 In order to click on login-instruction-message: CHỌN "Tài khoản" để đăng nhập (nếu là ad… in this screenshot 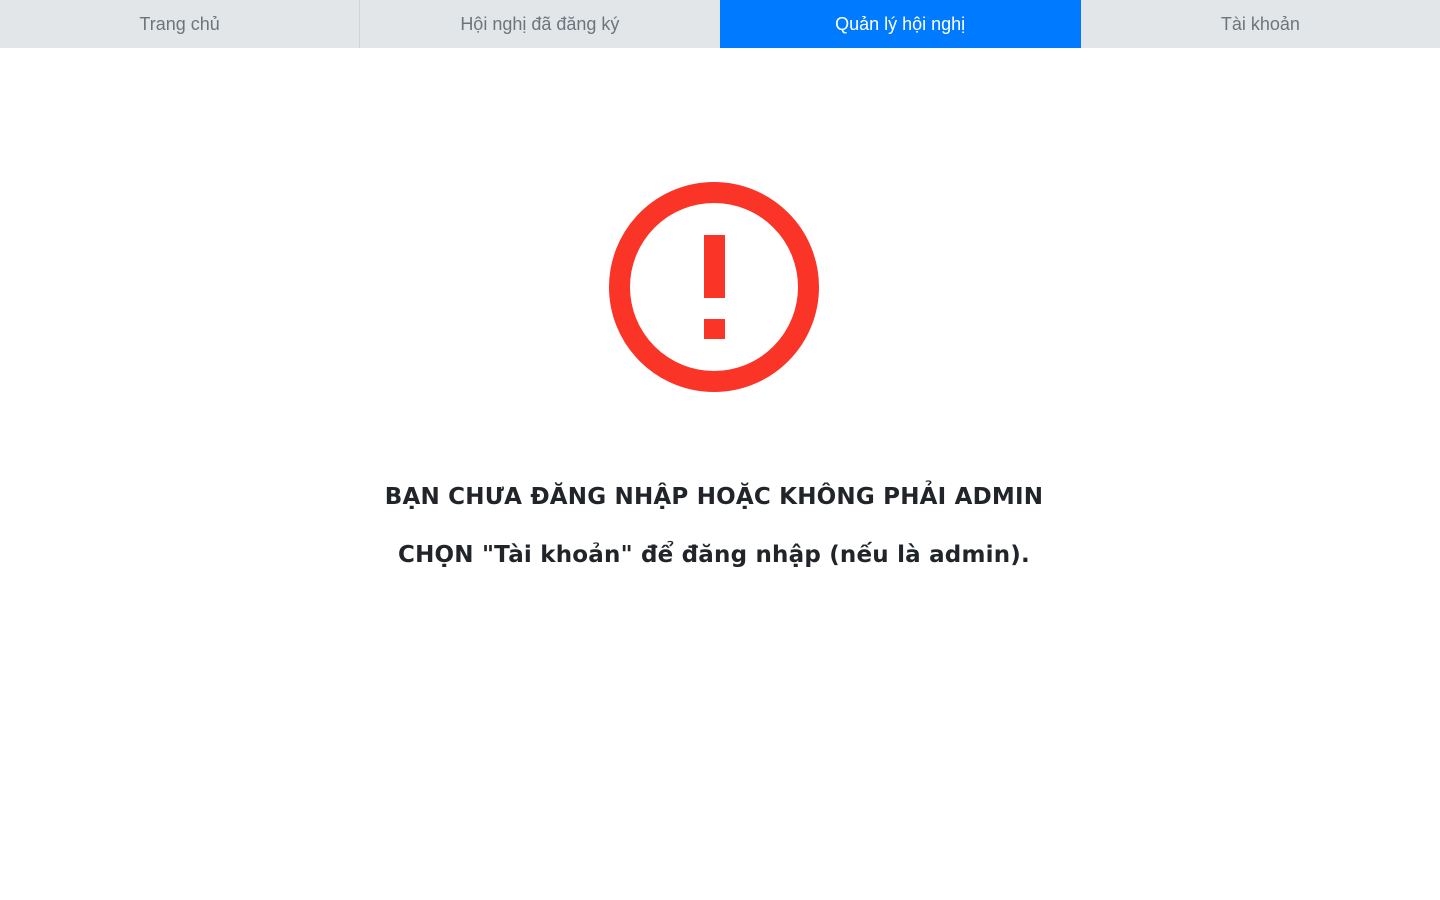, I will do `click(714, 555)`.